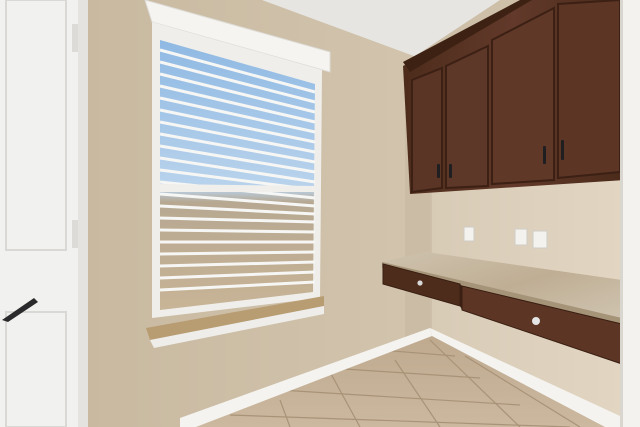 The height and width of the screenshot is (427, 640). What do you see at coordinates (621, 213) in the screenshot?
I see `right-trim-shadow` at bounding box center [621, 213].